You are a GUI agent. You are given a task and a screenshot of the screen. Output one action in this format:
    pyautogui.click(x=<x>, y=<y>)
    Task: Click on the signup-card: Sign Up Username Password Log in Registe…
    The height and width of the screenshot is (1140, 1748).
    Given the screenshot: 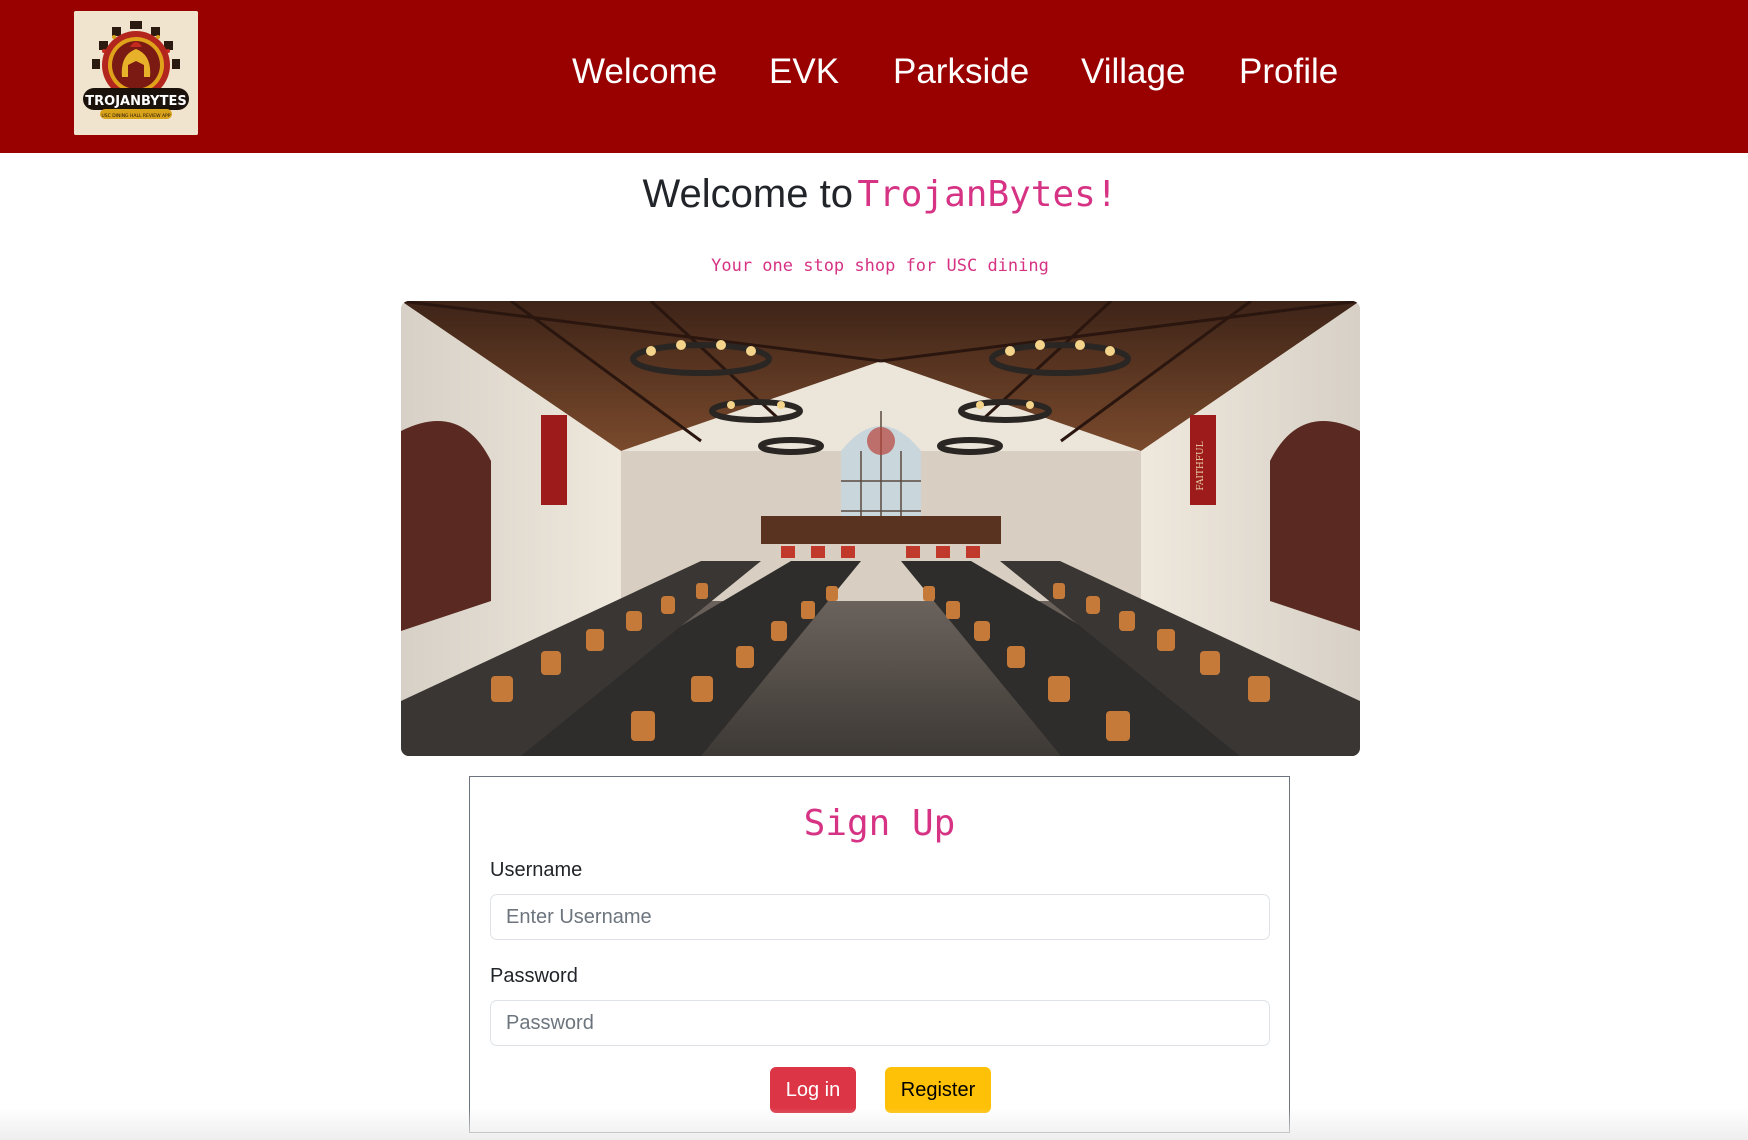 What is the action you would take?
    pyautogui.click(x=879, y=954)
    